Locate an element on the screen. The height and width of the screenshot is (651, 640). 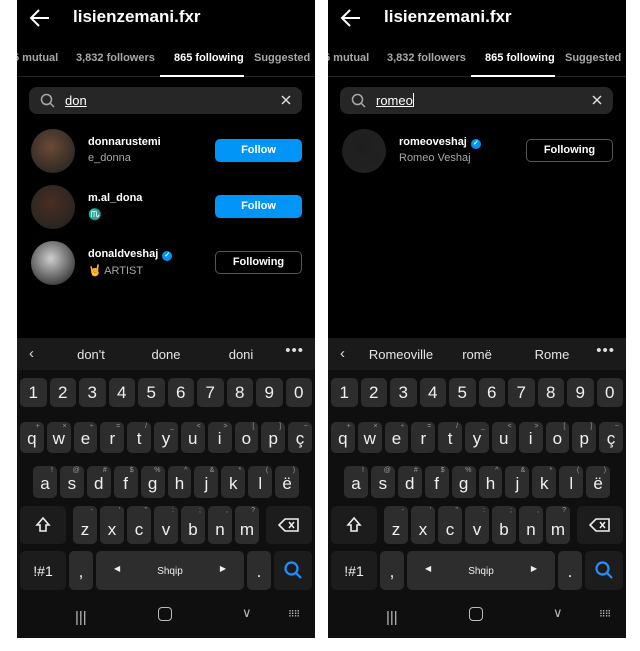
suggestion-word: doni is located at coordinates (241, 354).